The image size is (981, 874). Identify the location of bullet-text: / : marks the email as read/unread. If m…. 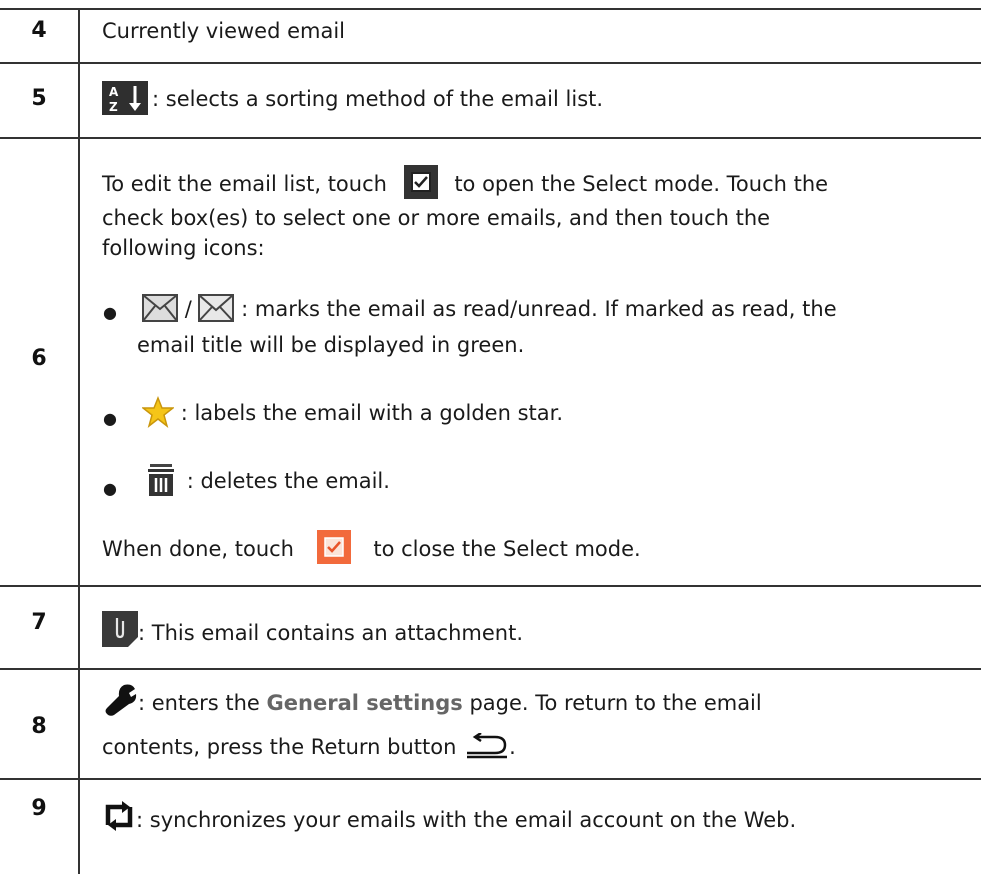
(489, 309).